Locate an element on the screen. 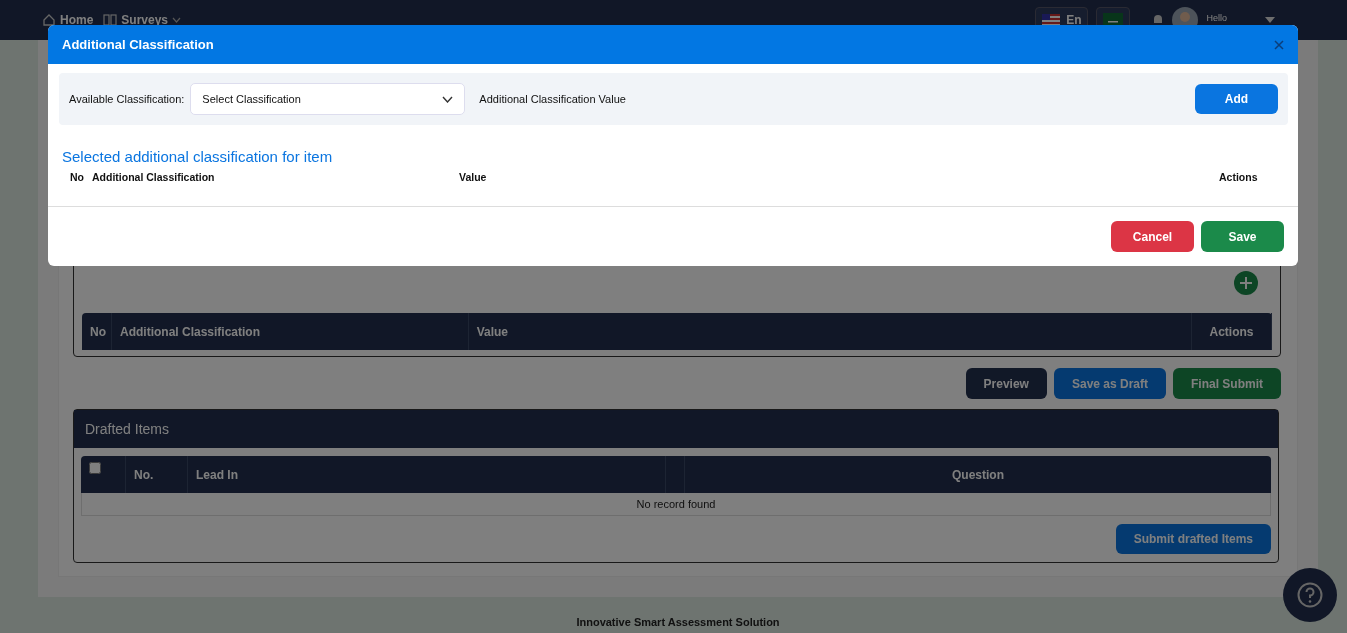 Image resolution: width=1347 pixels, height=633 pixels. add-button: Add is located at coordinates (1236, 99).